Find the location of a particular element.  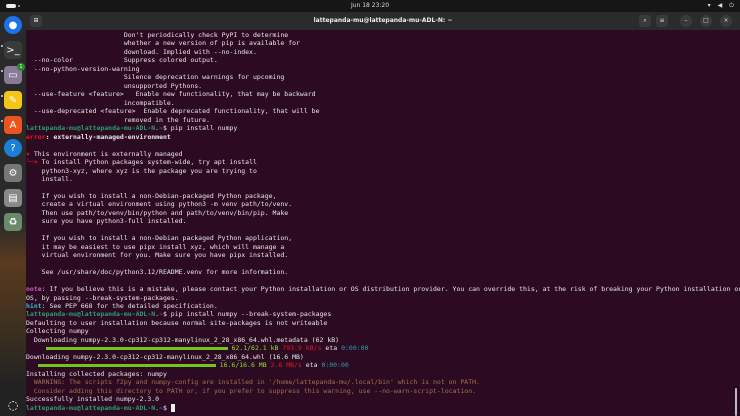

terminal-line: 16.6/16.6 MB 3.6 MB/s eta 0:00:00 is located at coordinates (380, 365).